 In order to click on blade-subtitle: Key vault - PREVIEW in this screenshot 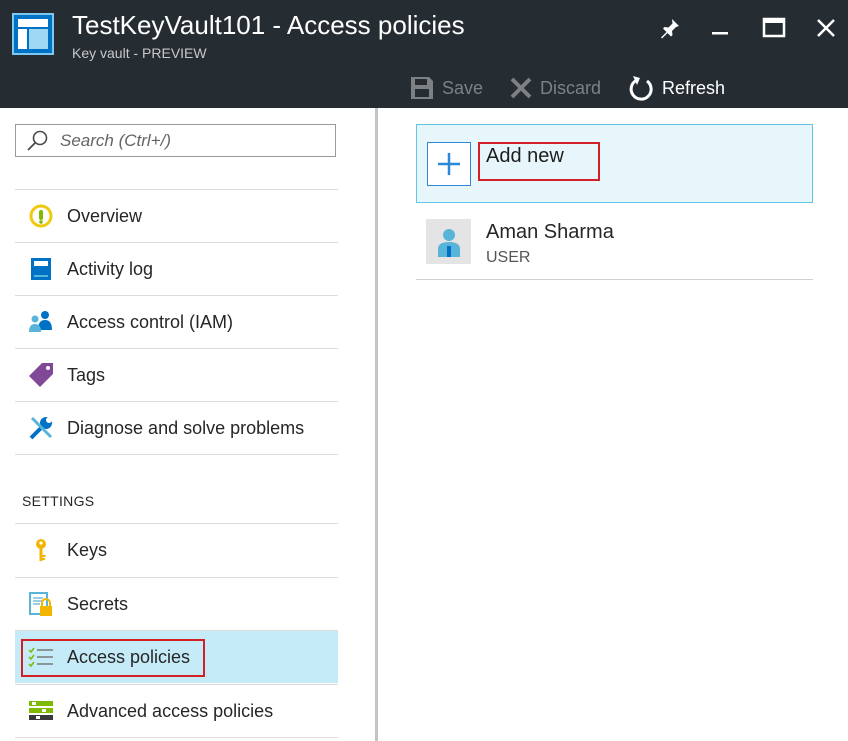, I will do `click(139, 53)`.